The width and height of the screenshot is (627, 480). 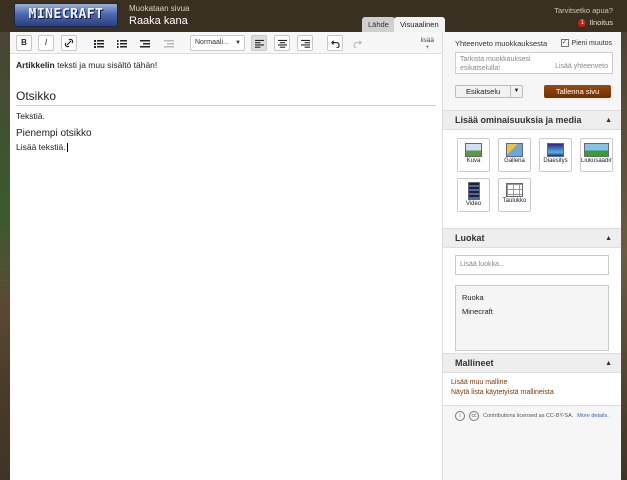 I want to click on link-button, so click(x=69, y=43).